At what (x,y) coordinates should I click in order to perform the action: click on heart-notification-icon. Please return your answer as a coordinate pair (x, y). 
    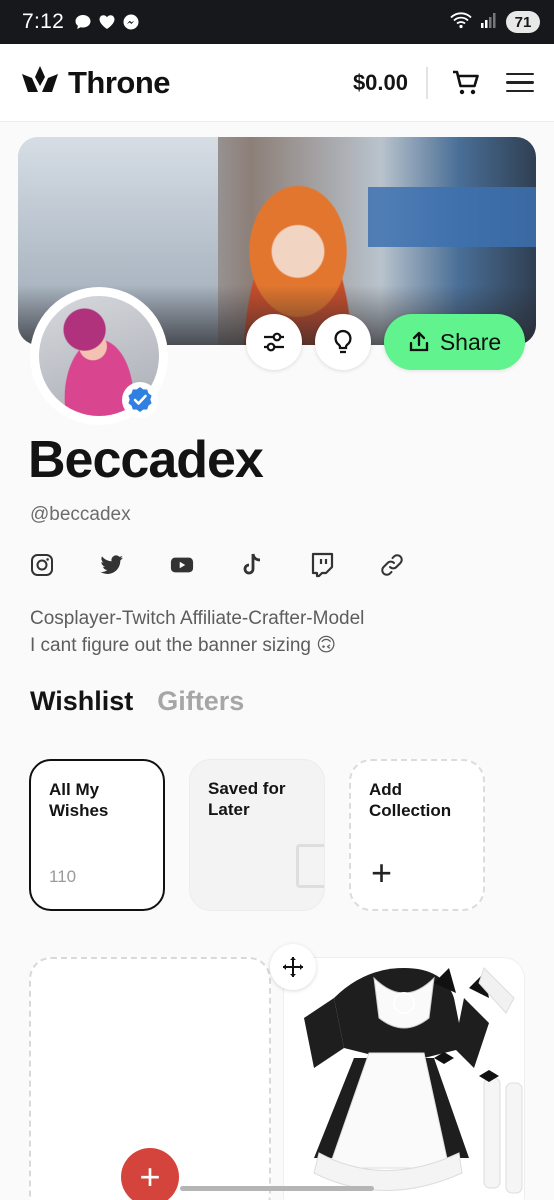
    Looking at the image, I should click on (107, 22).